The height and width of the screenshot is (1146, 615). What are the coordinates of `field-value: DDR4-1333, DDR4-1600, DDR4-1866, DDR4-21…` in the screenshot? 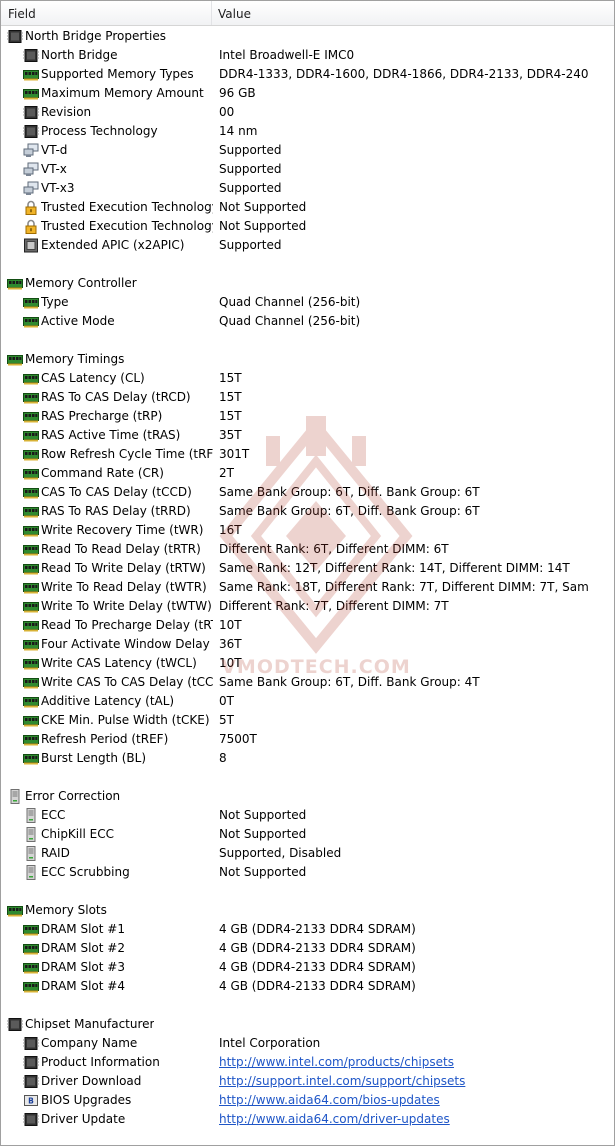 It's located at (404, 74).